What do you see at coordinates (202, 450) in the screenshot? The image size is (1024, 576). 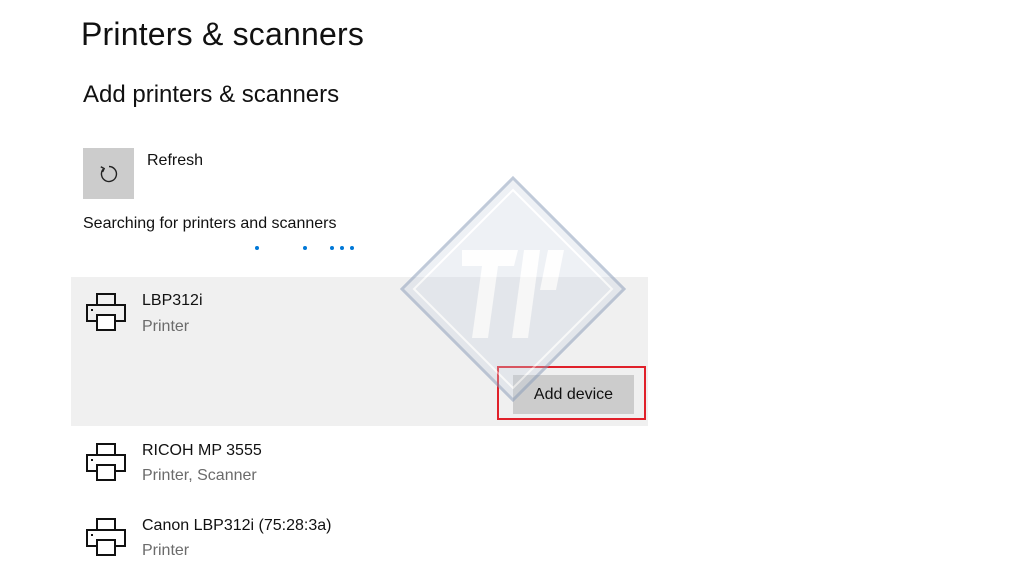 I see `device-name: RICOH MP 3555` at bounding box center [202, 450].